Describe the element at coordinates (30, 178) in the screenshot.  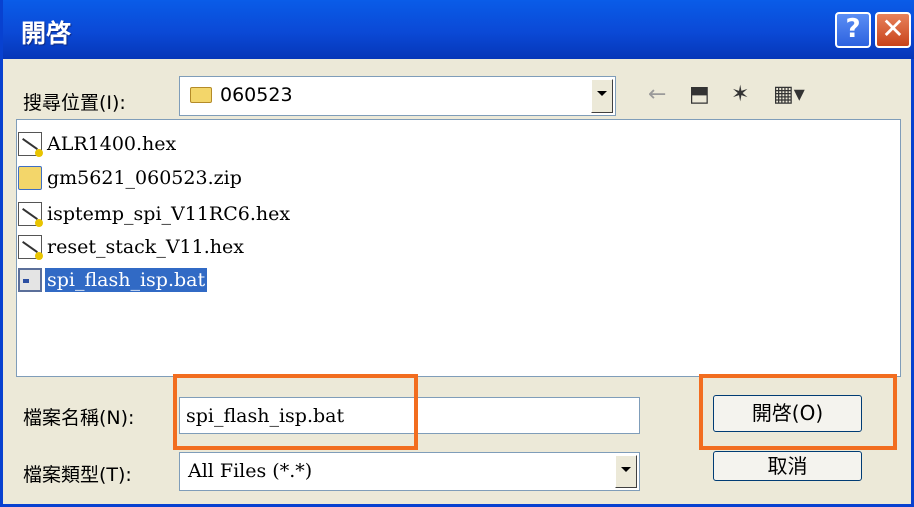
I see `zip-file-icon` at that location.